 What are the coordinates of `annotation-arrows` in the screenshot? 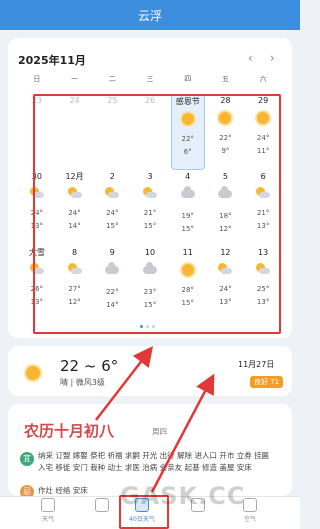 It's located at (155, 419).